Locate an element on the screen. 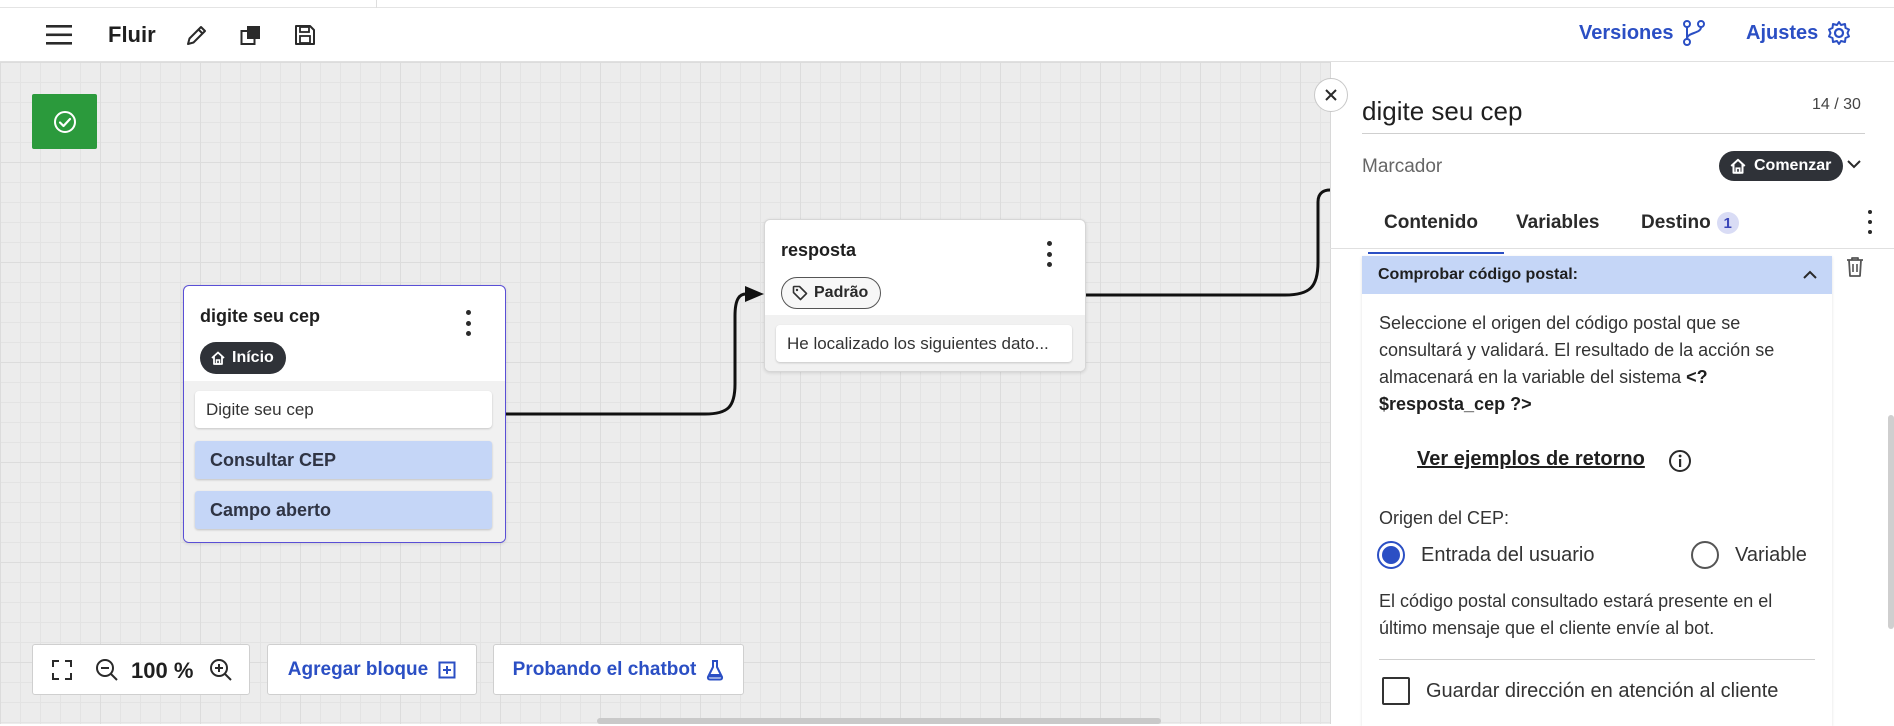 This screenshot has width=1894, height=726. title-underline is located at coordinates (1613, 133).